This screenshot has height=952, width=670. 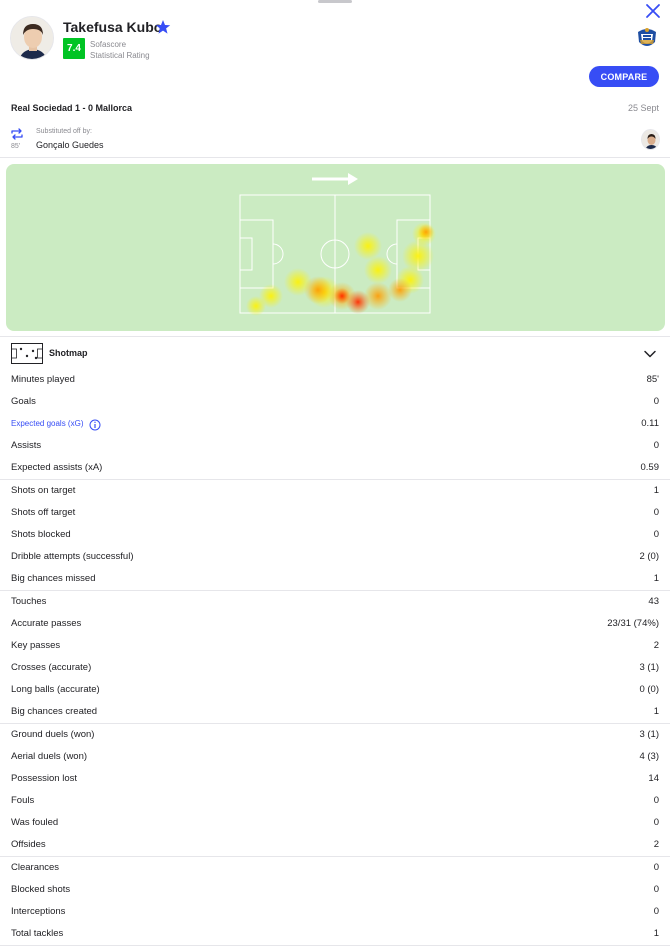 What do you see at coordinates (54, 711) in the screenshot?
I see `stat-label: Big chances created` at bounding box center [54, 711].